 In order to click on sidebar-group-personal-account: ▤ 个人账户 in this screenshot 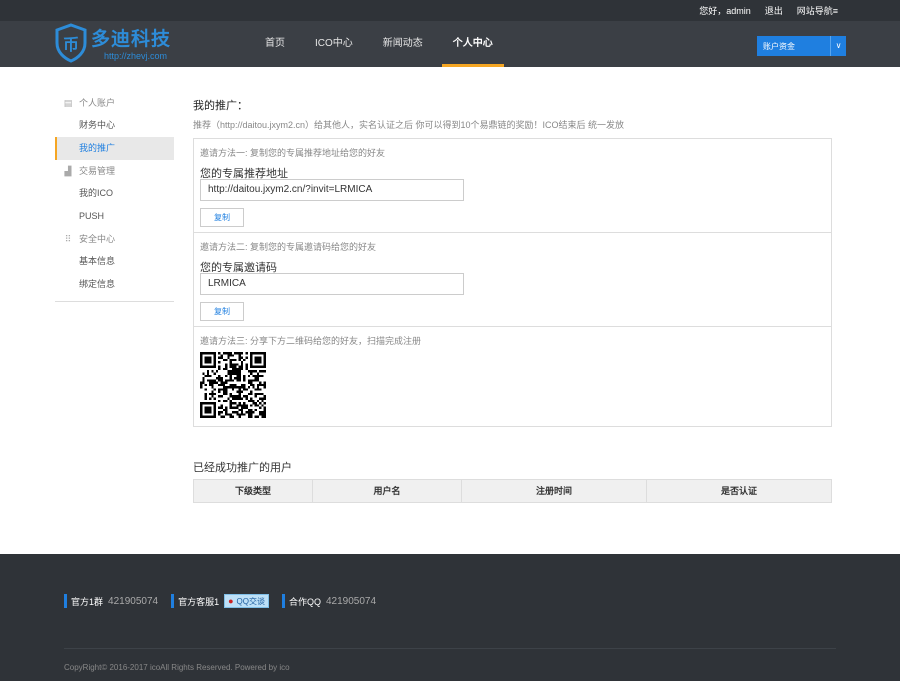, I will do `click(114, 103)`.